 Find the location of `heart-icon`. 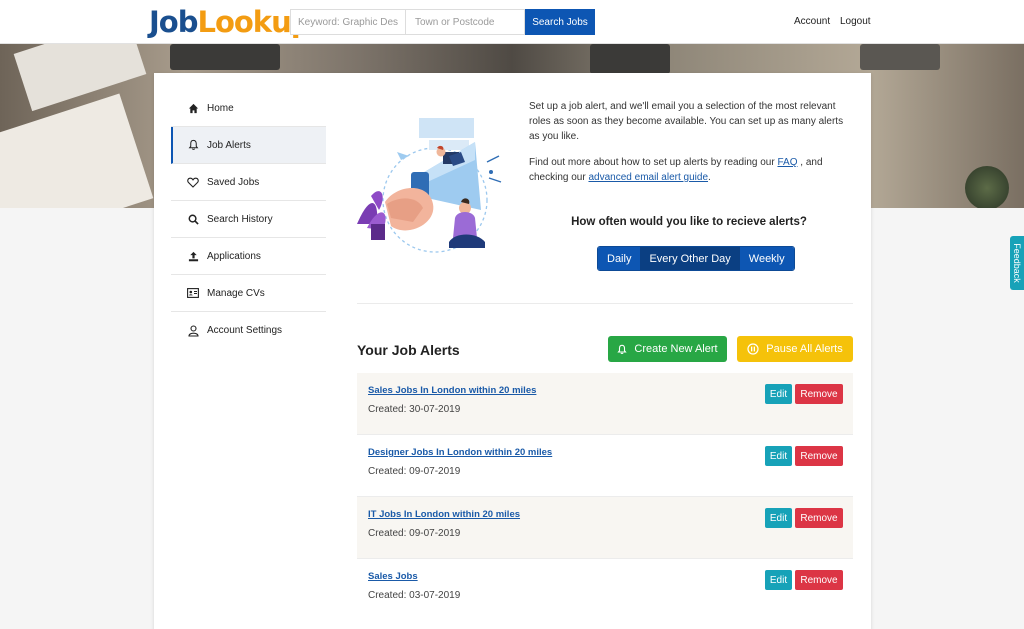

heart-icon is located at coordinates (193, 182).